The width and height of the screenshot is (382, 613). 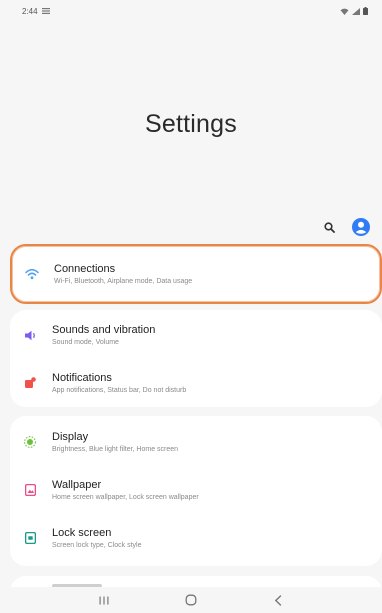 I want to click on item-title: Notifications, so click(x=82, y=378).